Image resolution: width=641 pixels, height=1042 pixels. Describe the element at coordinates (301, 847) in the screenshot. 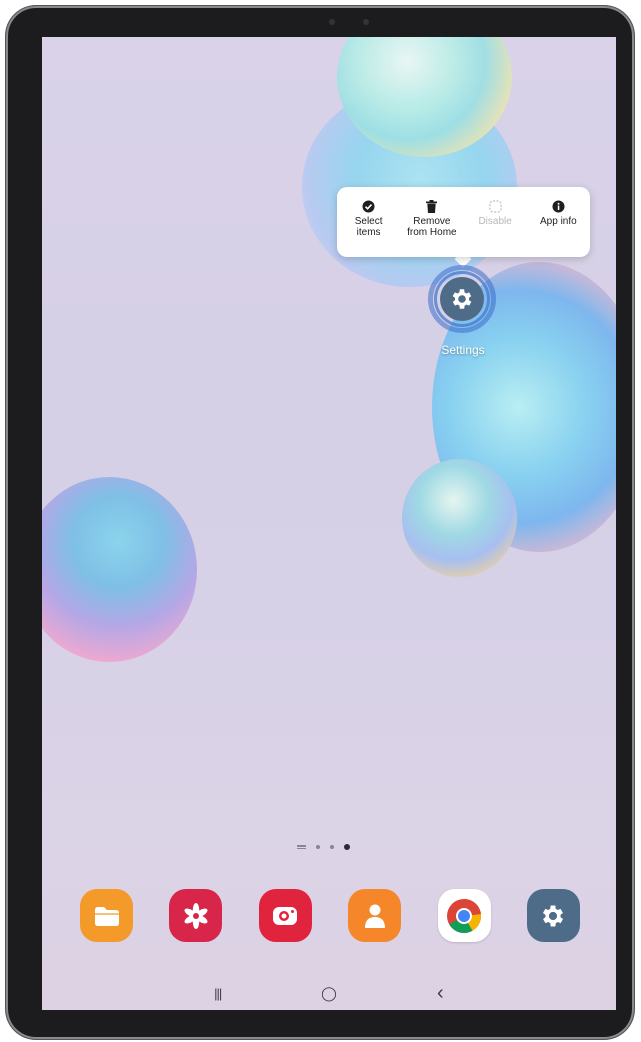

I see `home-page-indicator-icon` at that location.